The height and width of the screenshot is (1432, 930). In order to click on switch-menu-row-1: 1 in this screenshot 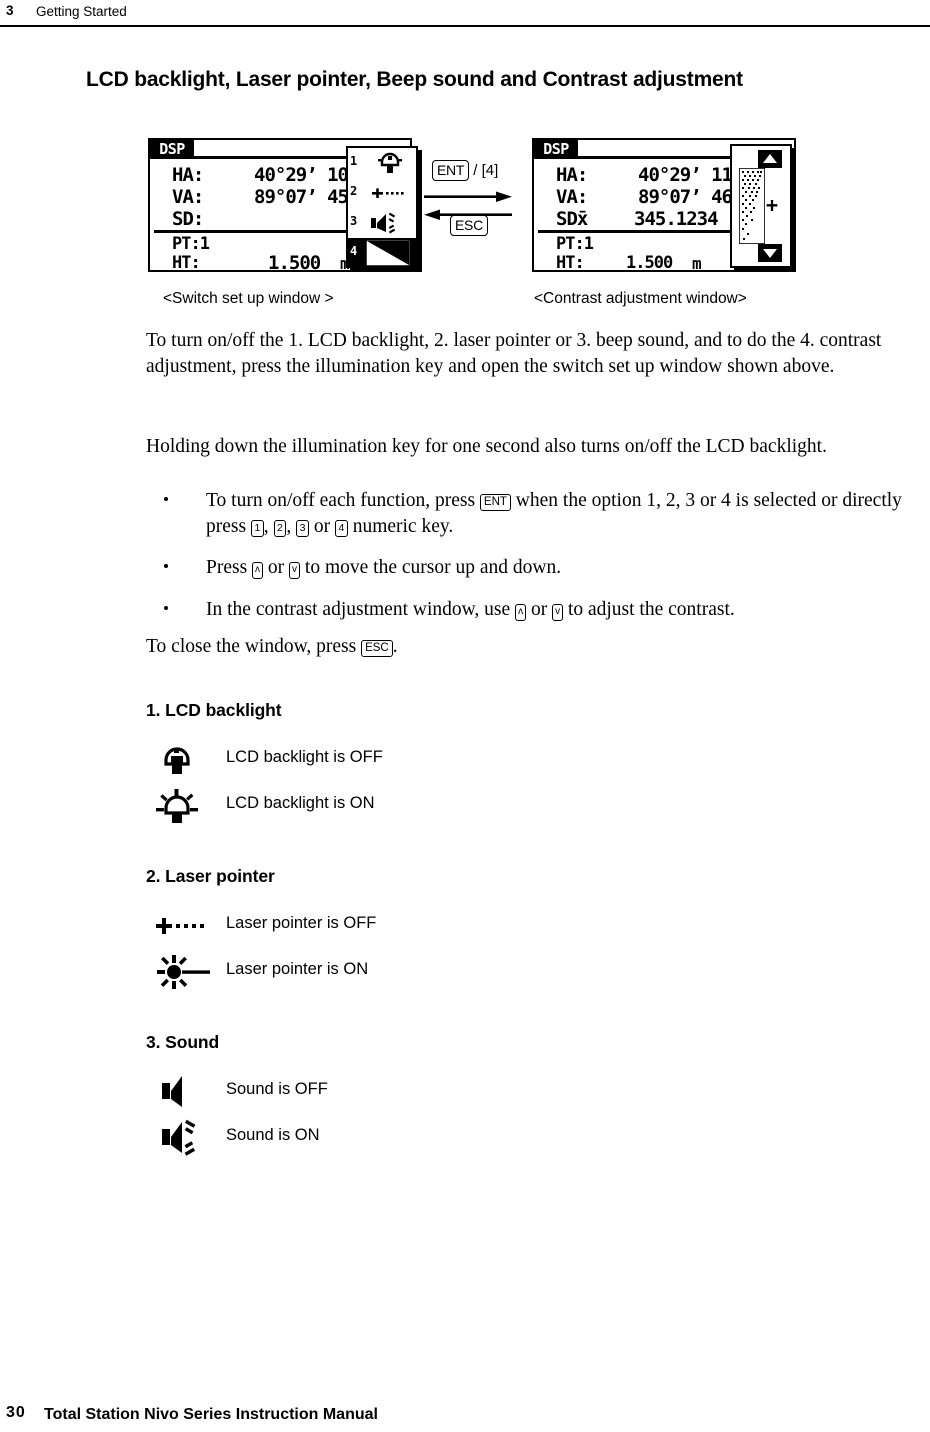, I will do `click(382, 163)`.